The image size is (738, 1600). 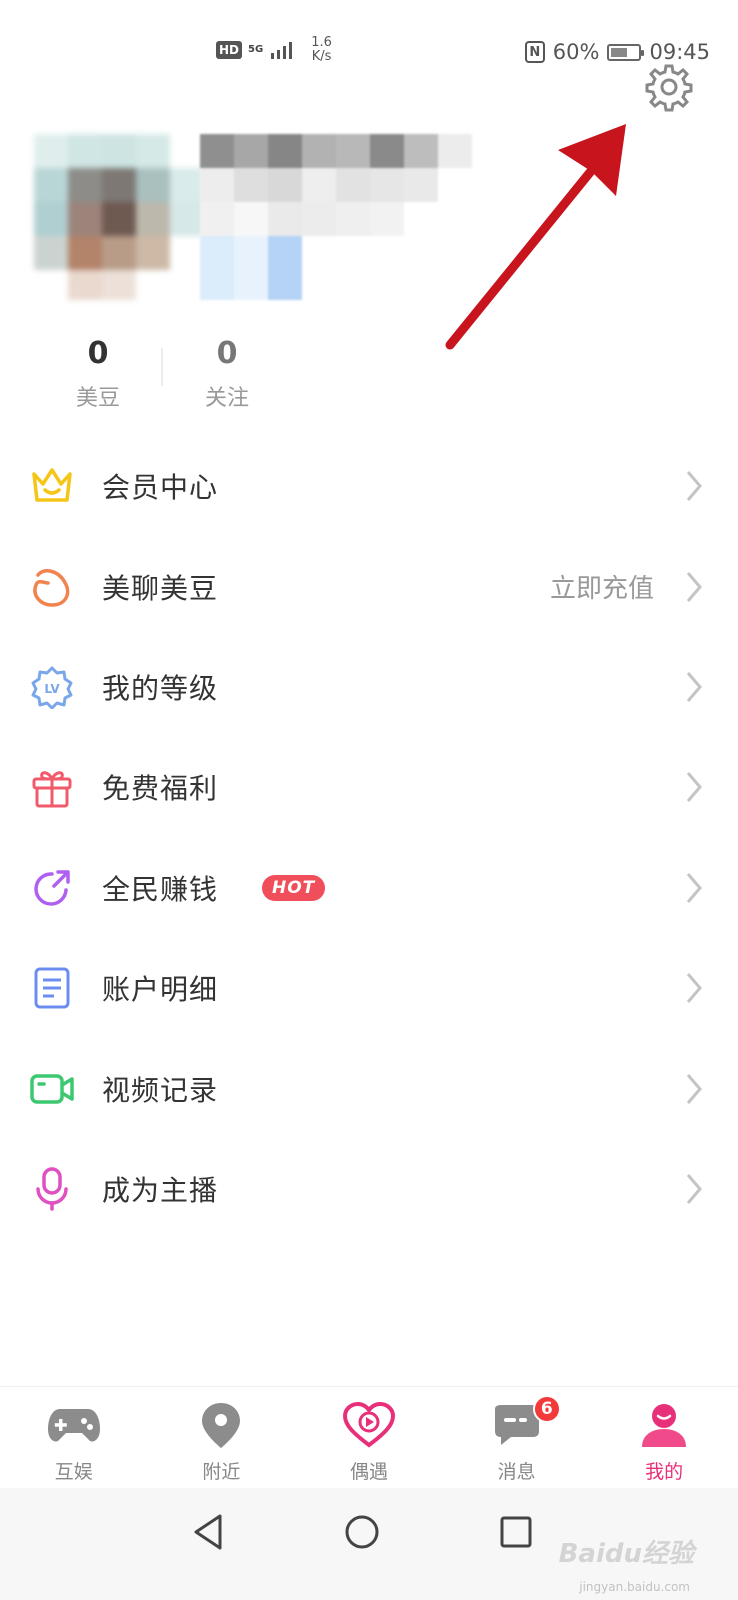 I want to click on back-triangle-icon, so click(x=208, y=1532).